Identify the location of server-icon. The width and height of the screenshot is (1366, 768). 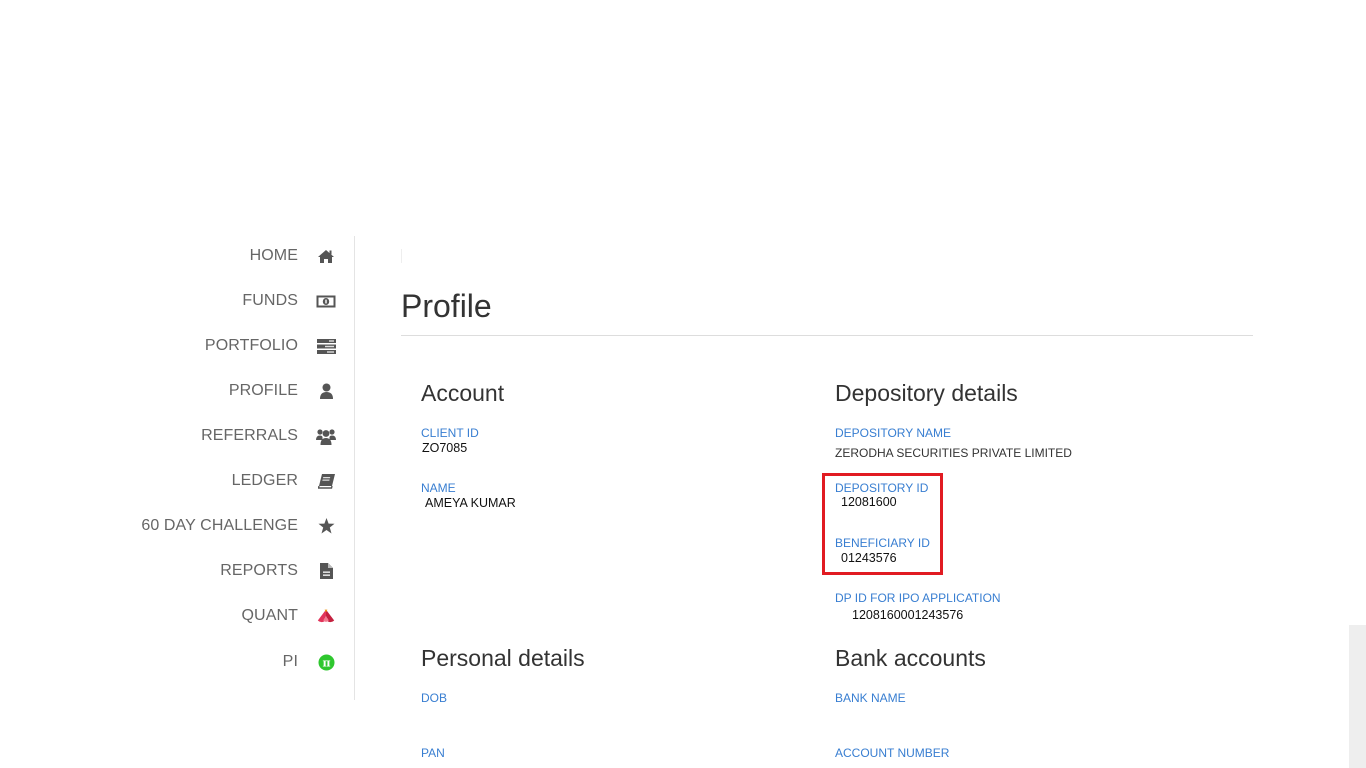
(326, 346).